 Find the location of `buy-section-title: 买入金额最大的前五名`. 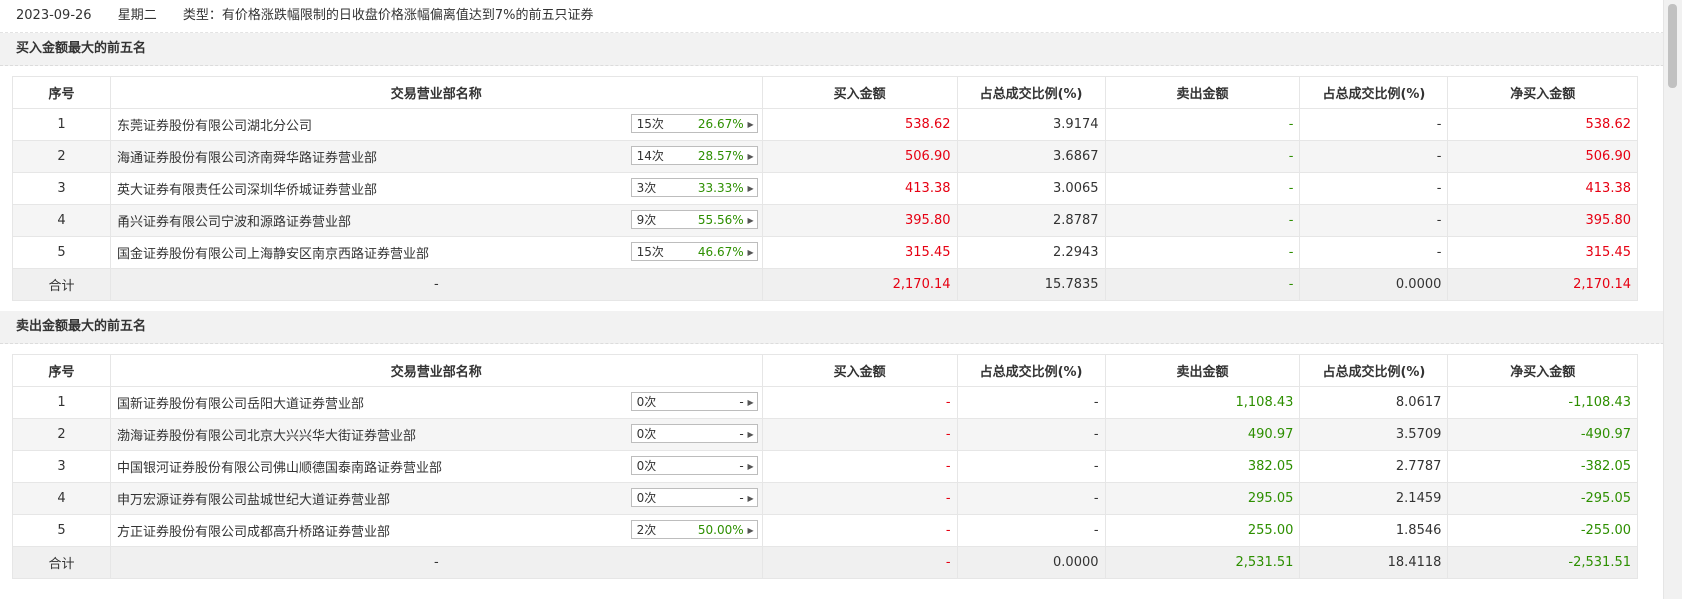

buy-section-title: 买入金额最大的前五名 is located at coordinates (832, 49).